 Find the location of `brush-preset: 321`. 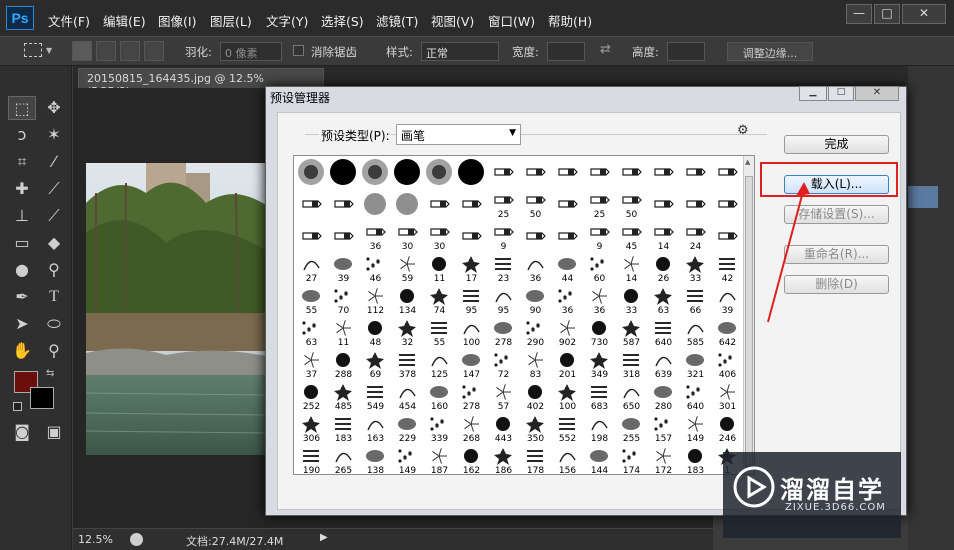

brush-preset: 321 is located at coordinates (695, 364).